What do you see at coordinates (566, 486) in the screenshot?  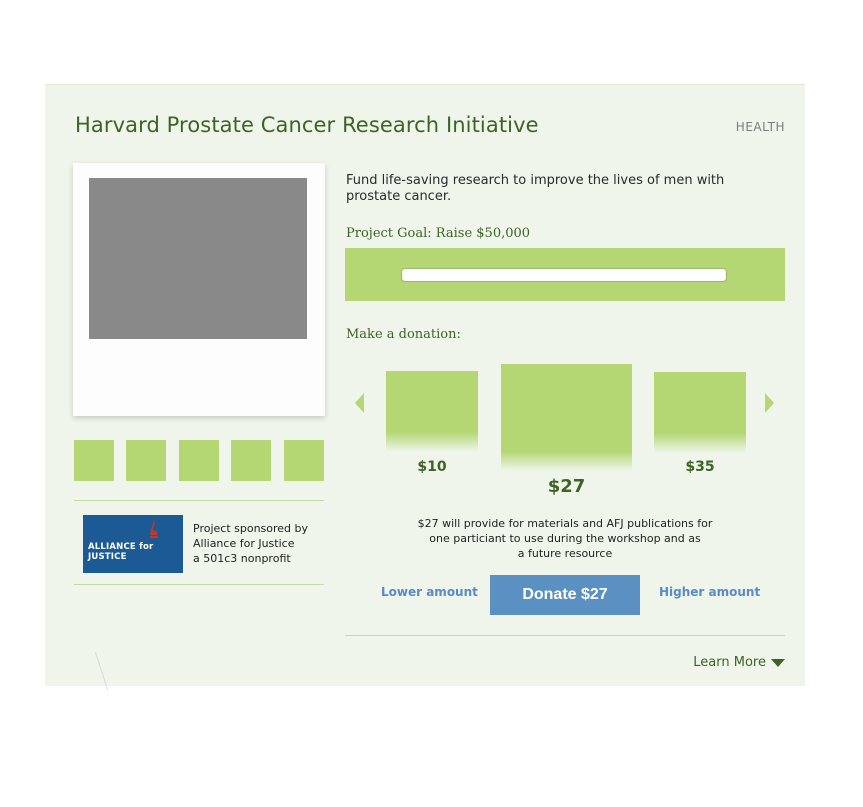 I see `amount-label-selected: $27` at bounding box center [566, 486].